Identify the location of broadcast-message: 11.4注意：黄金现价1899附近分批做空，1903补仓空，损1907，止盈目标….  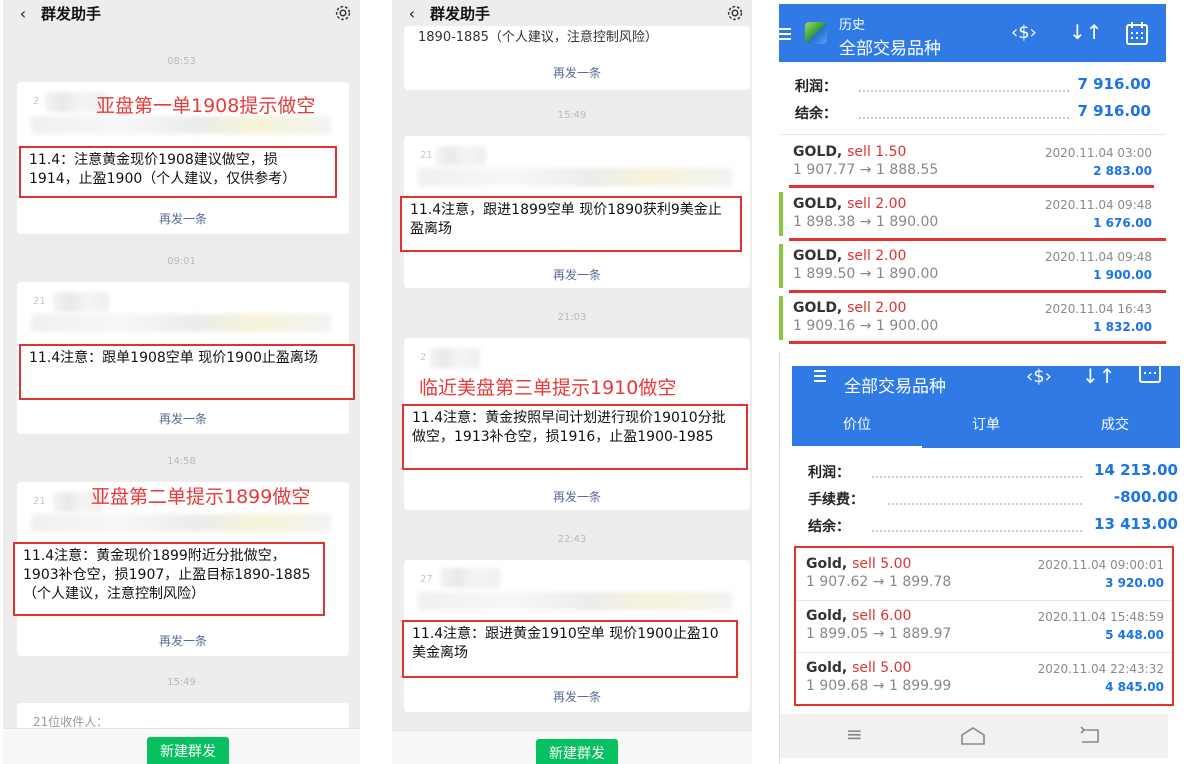
(169, 579).